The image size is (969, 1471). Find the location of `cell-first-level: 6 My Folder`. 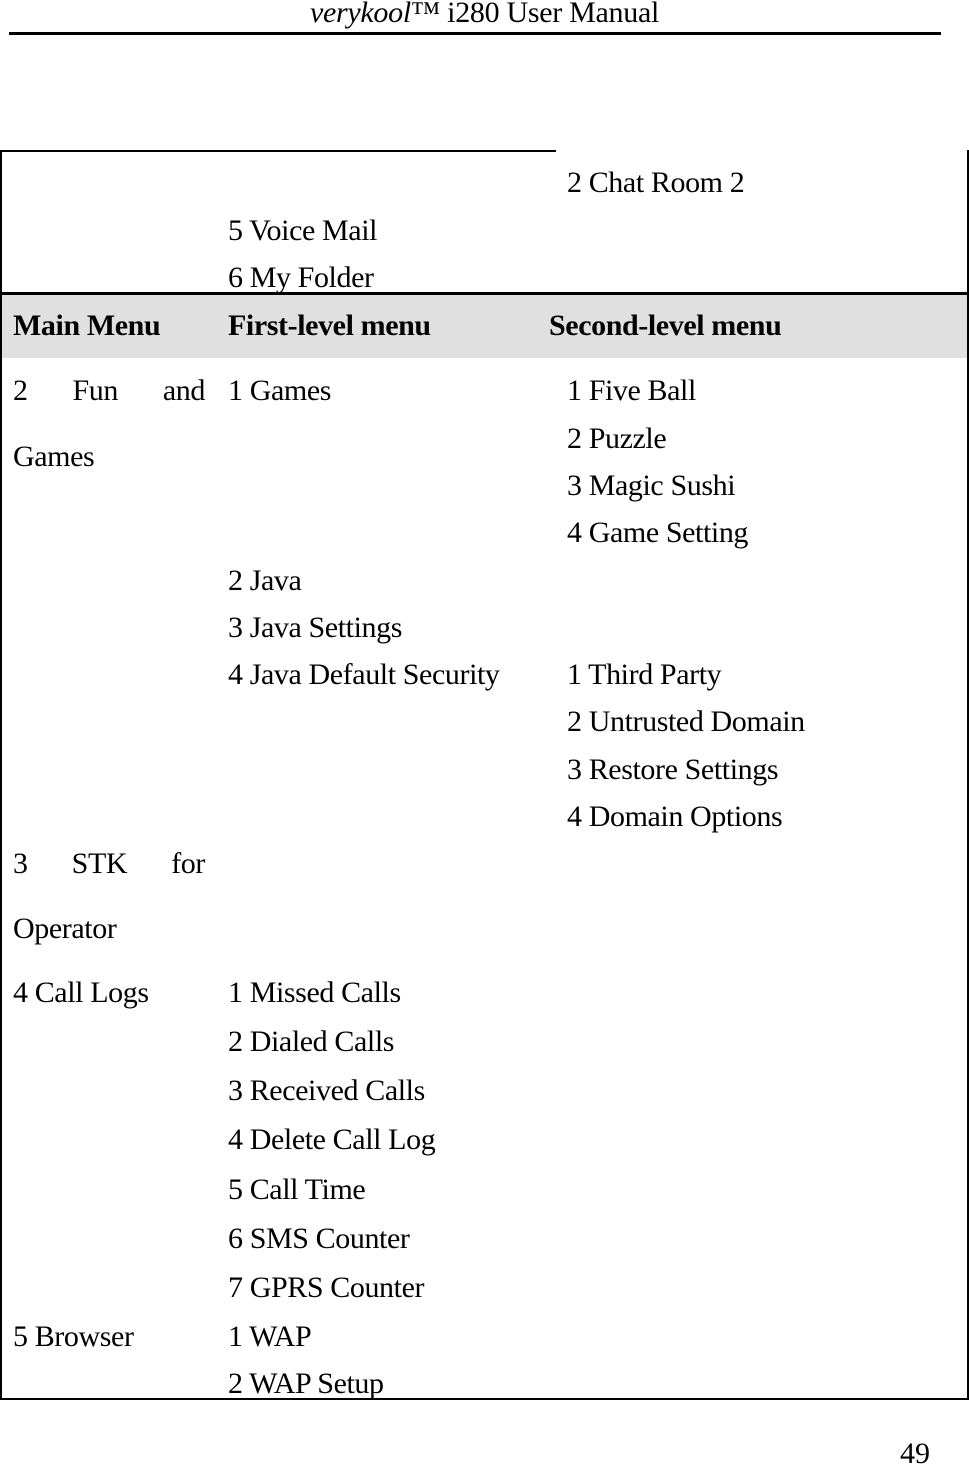

cell-first-level: 6 My Folder is located at coordinates (301, 277).